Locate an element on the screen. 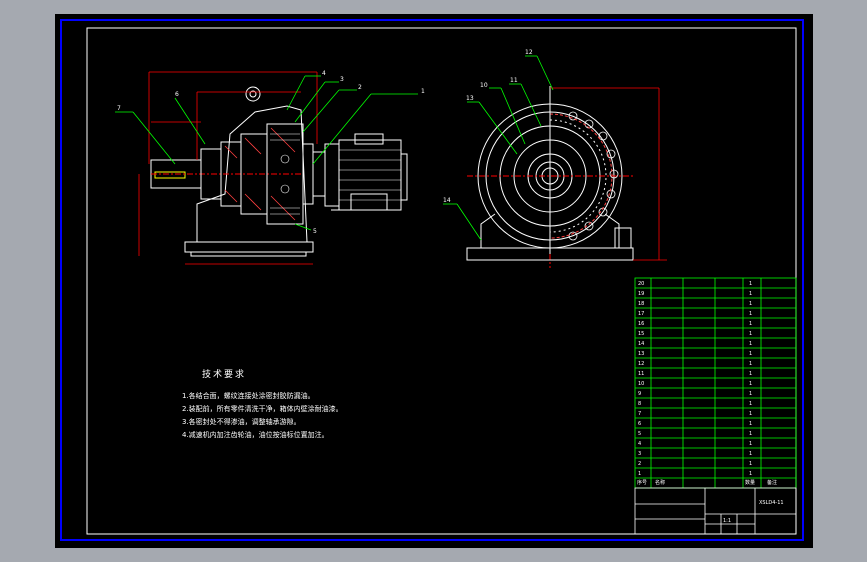 The image size is (867, 562). callout-14: 14 is located at coordinates (447, 200).